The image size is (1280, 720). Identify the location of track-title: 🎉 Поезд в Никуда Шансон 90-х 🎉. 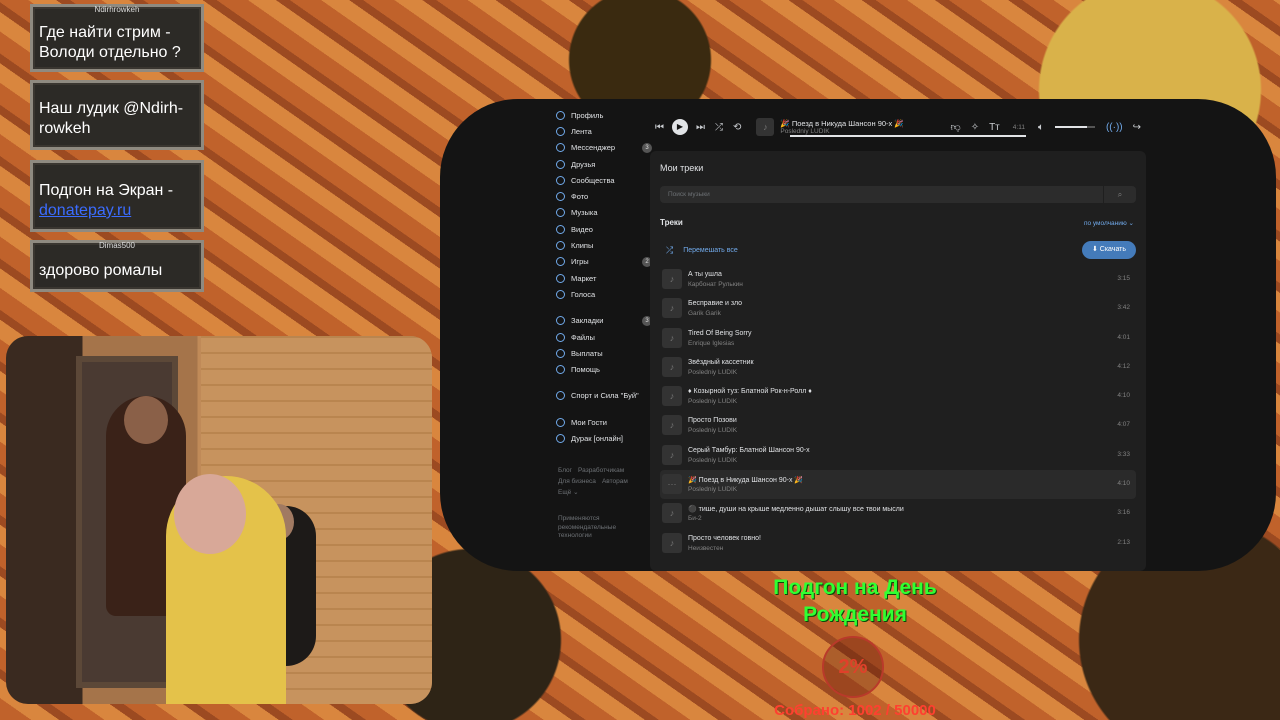
(745, 480).